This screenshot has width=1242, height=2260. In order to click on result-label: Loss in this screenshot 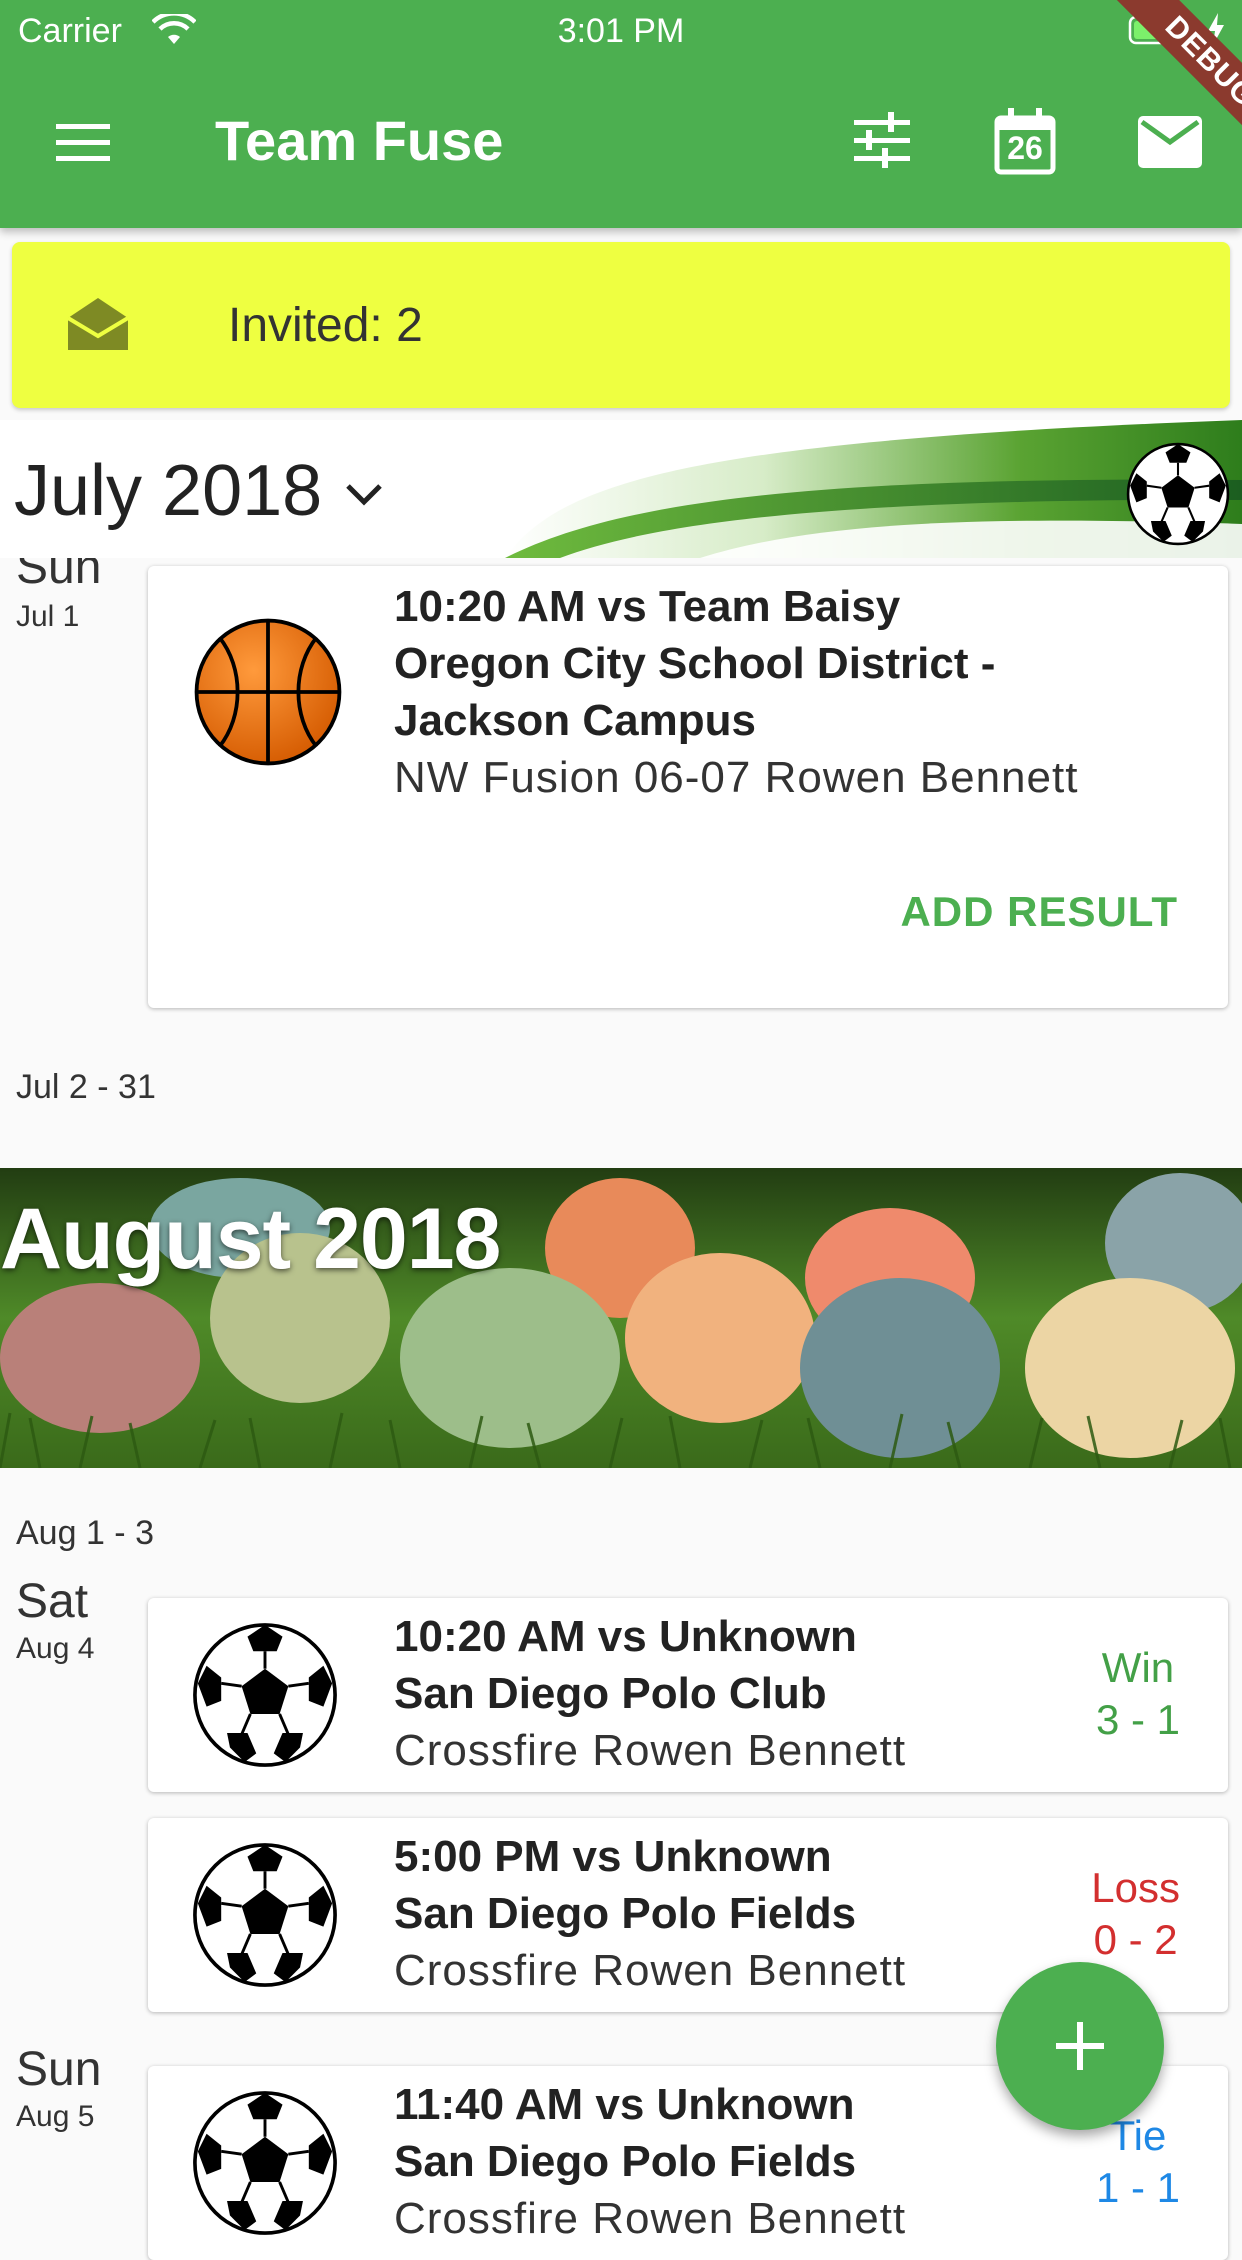, I will do `click(1135, 1887)`.